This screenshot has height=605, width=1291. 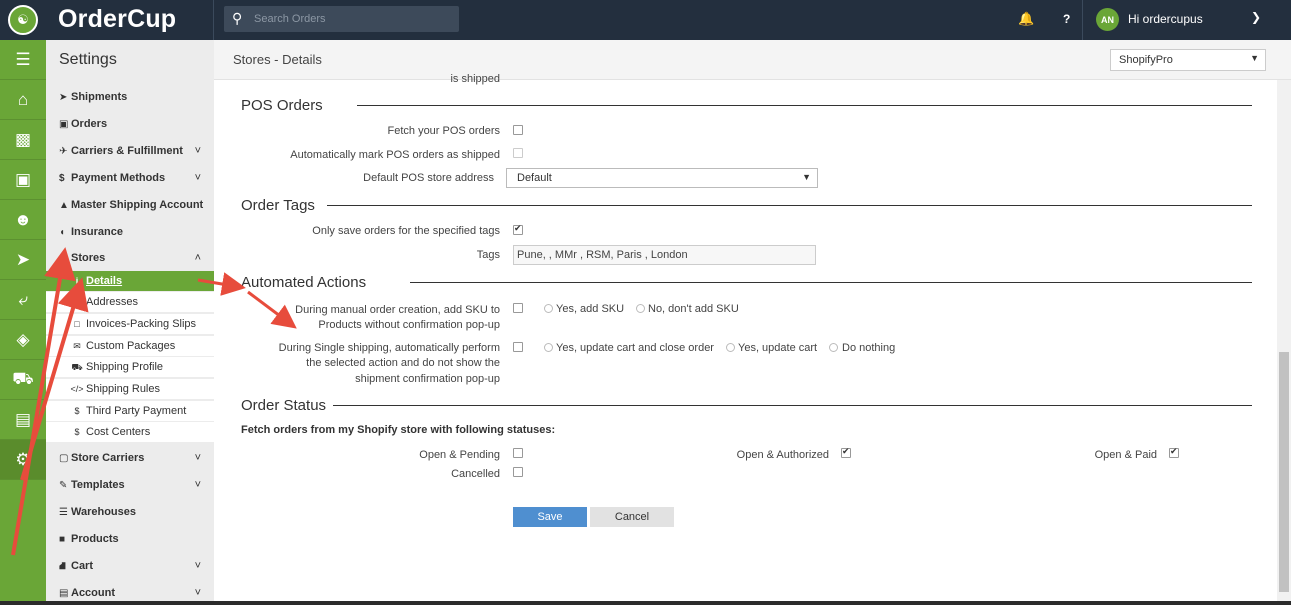 What do you see at coordinates (428, 178) in the screenshot?
I see `pos-default-label: Default POS store address` at bounding box center [428, 178].